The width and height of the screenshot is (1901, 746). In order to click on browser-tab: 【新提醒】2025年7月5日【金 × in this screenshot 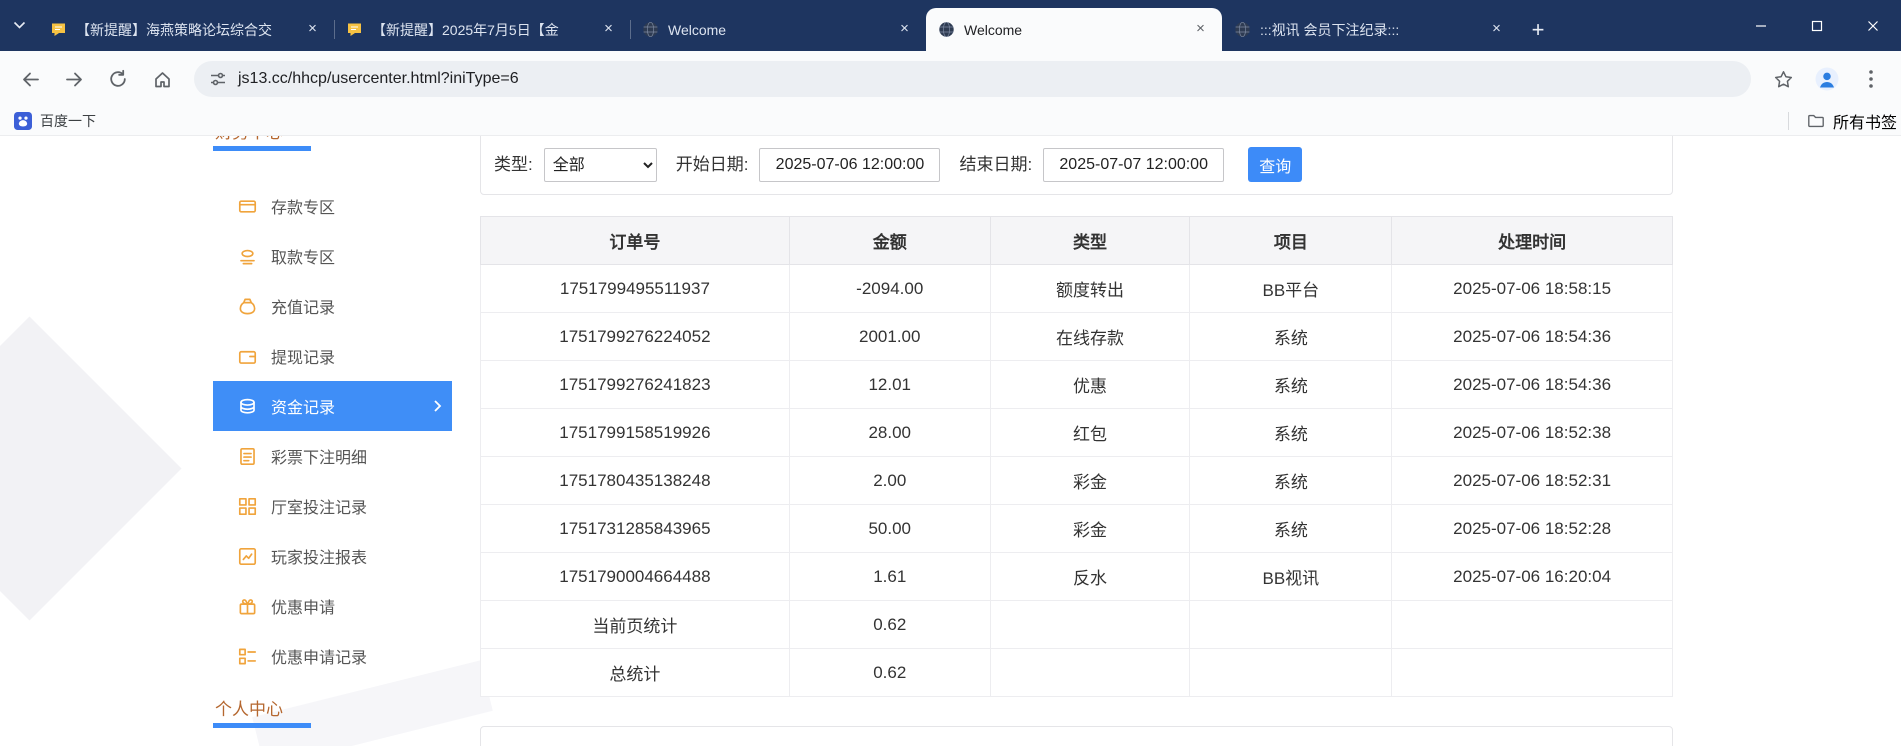, I will do `click(482, 29)`.